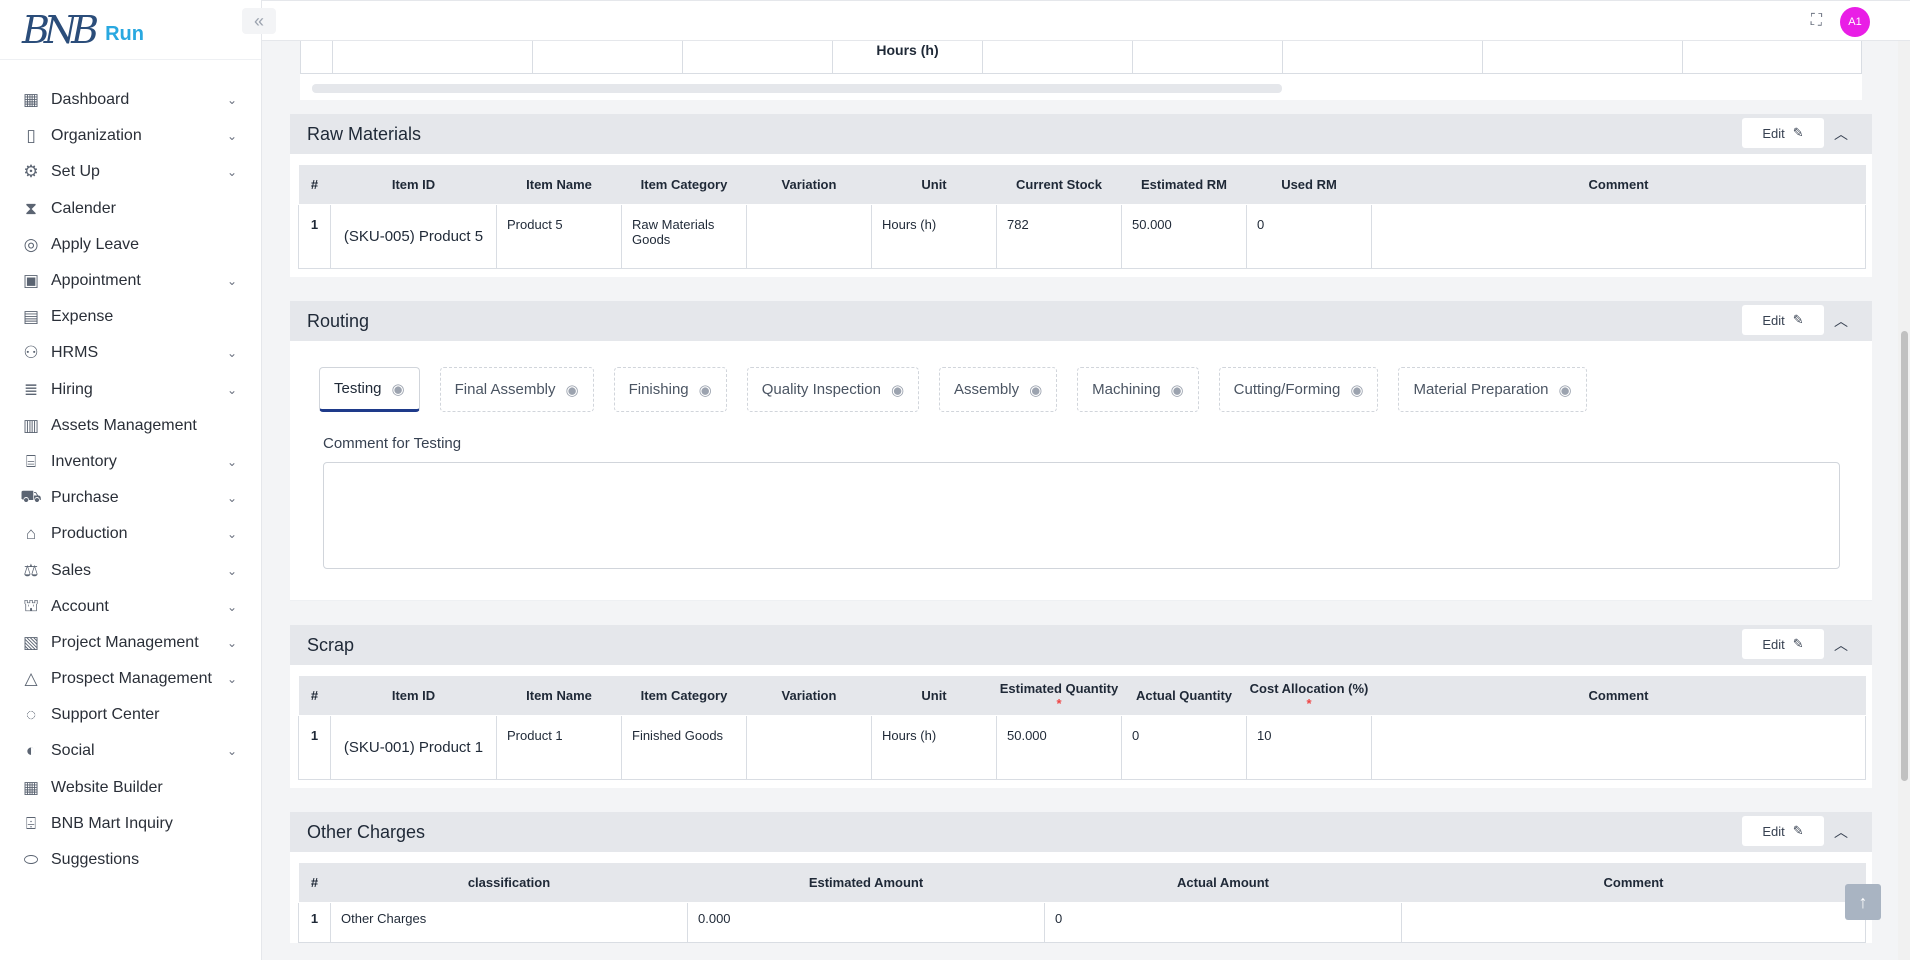 This screenshot has height=960, width=1910. I want to click on column-header: Comment, so click(1618, 184).